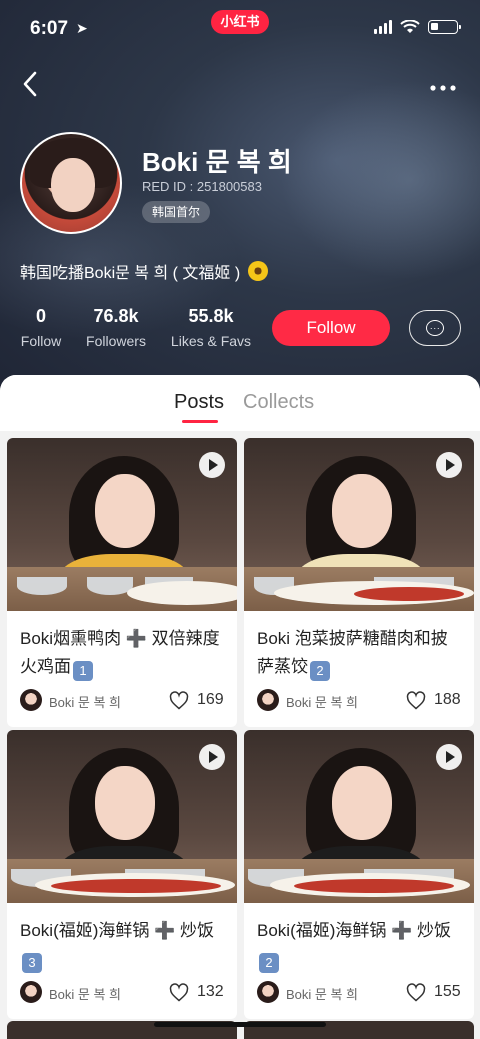 This screenshot has height=1039, width=480. What do you see at coordinates (116, 316) in the screenshot?
I see `stat-value: 76.8k` at bounding box center [116, 316].